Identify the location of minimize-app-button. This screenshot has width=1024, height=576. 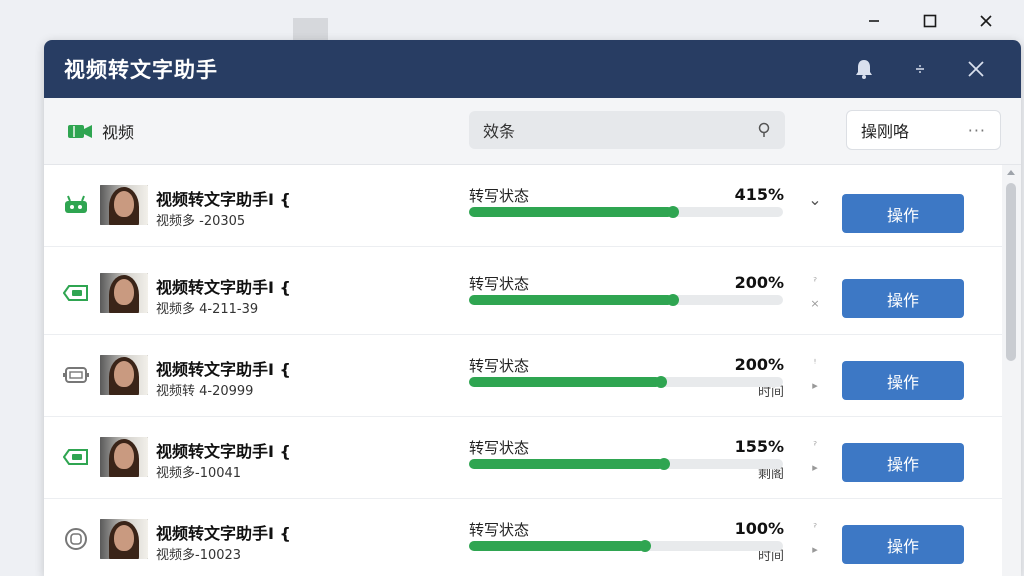
(920, 69).